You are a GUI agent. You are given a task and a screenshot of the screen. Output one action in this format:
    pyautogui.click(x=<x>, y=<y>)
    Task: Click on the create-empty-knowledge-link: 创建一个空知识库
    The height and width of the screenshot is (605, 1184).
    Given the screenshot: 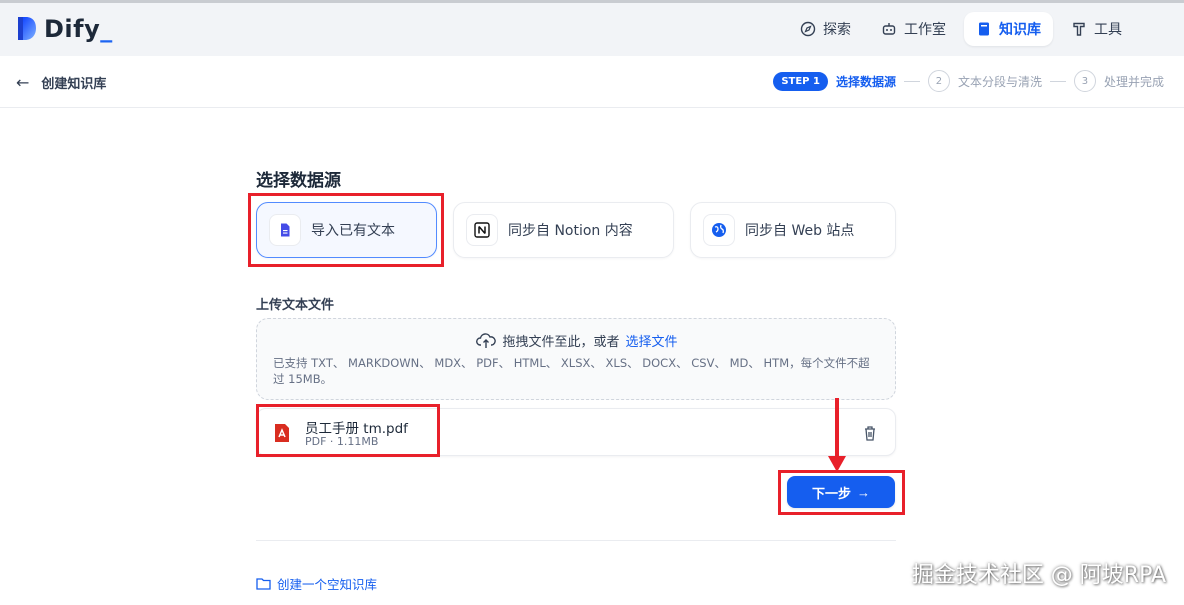 What is the action you would take?
    pyautogui.click(x=316, y=583)
    